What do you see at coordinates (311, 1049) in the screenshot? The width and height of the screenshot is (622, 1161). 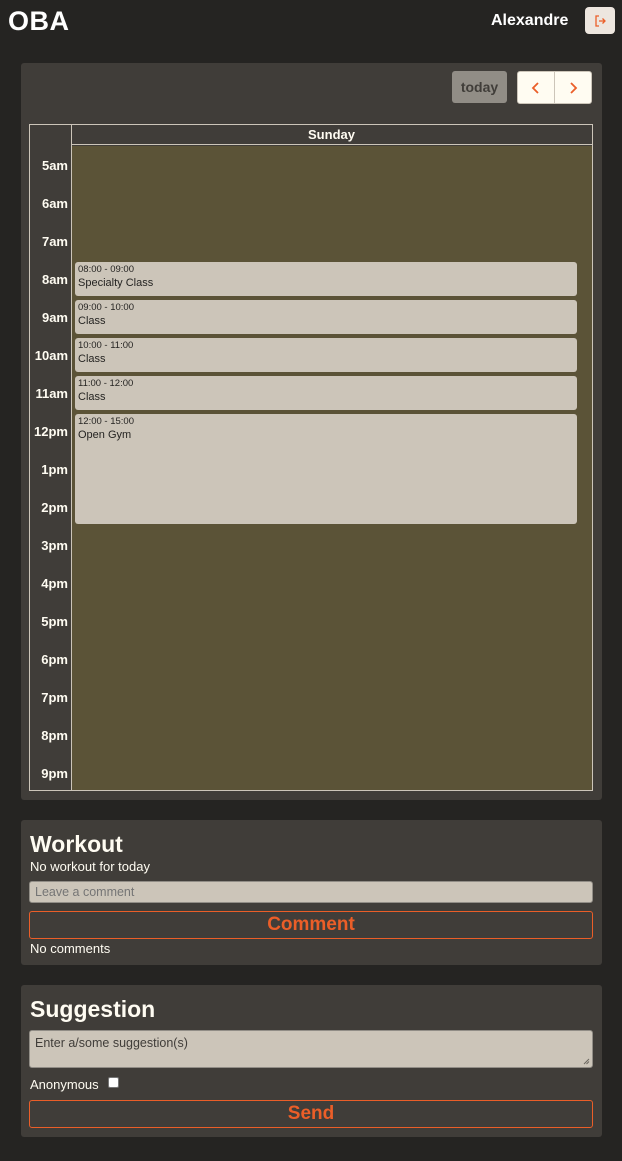 I see `suggestion-textarea: Enter a/some suggestion(s)` at bounding box center [311, 1049].